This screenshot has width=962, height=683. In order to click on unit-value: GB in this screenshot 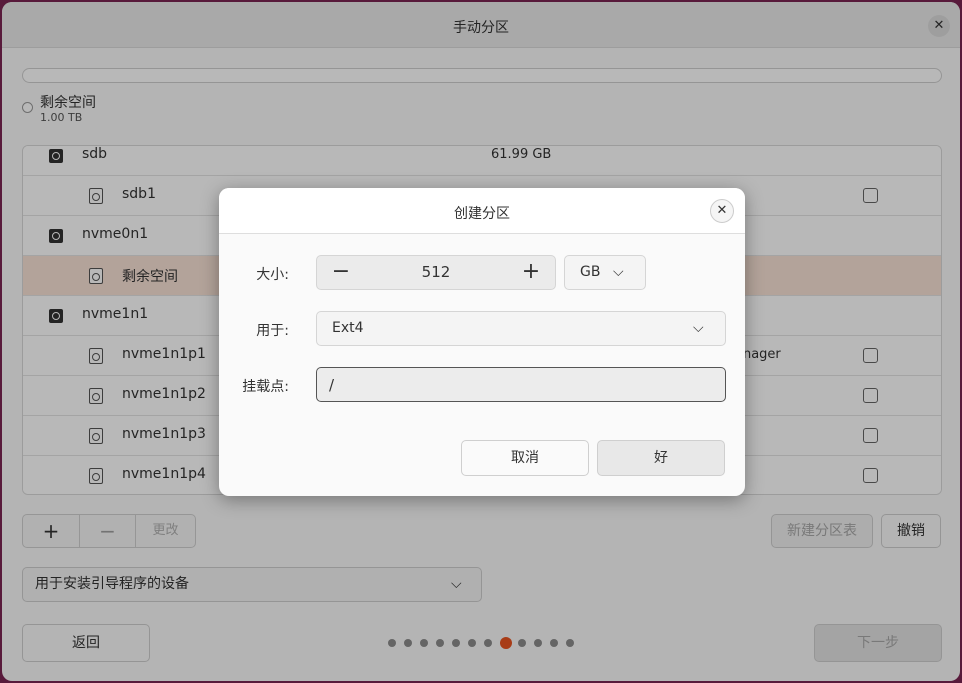, I will do `click(590, 272)`.